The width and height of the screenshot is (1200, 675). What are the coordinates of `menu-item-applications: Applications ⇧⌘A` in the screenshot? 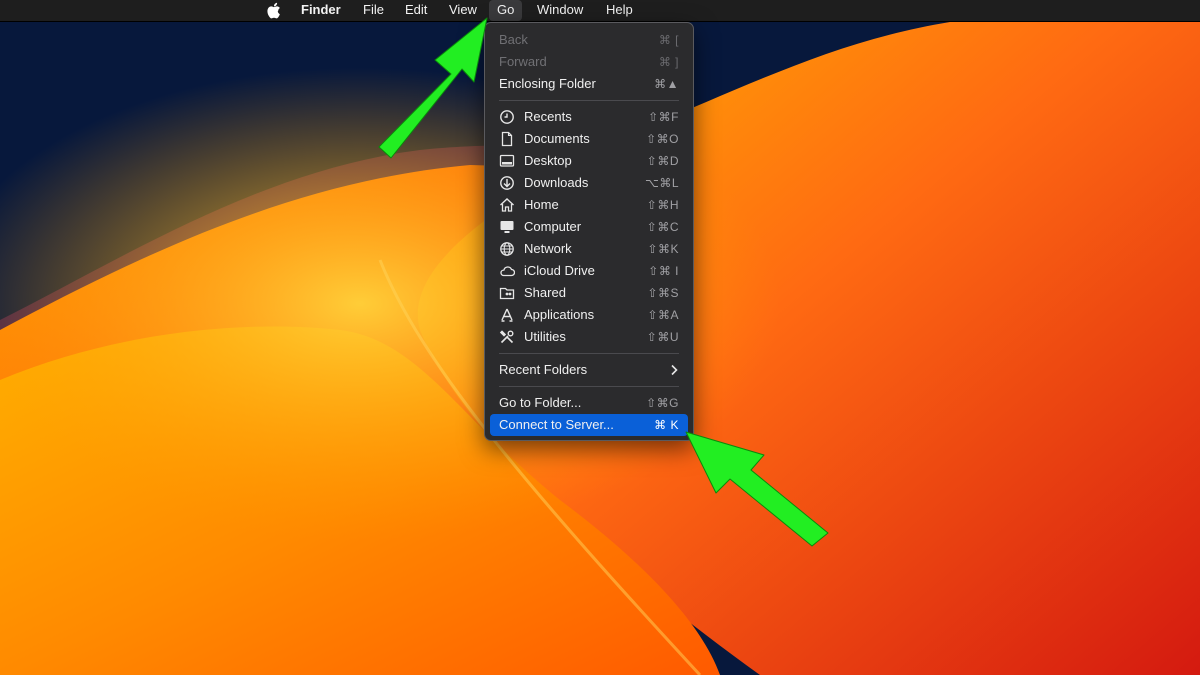 It's located at (589, 315).